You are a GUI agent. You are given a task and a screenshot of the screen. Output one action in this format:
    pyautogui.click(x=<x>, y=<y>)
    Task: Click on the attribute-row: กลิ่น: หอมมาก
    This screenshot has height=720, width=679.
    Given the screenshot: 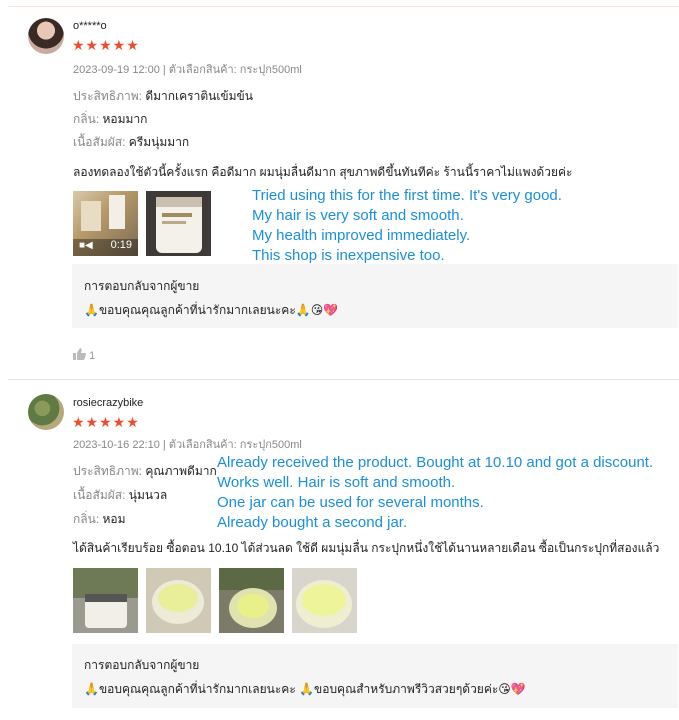 What is the action you would take?
    pyautogui.click(x=110, y=119)
    